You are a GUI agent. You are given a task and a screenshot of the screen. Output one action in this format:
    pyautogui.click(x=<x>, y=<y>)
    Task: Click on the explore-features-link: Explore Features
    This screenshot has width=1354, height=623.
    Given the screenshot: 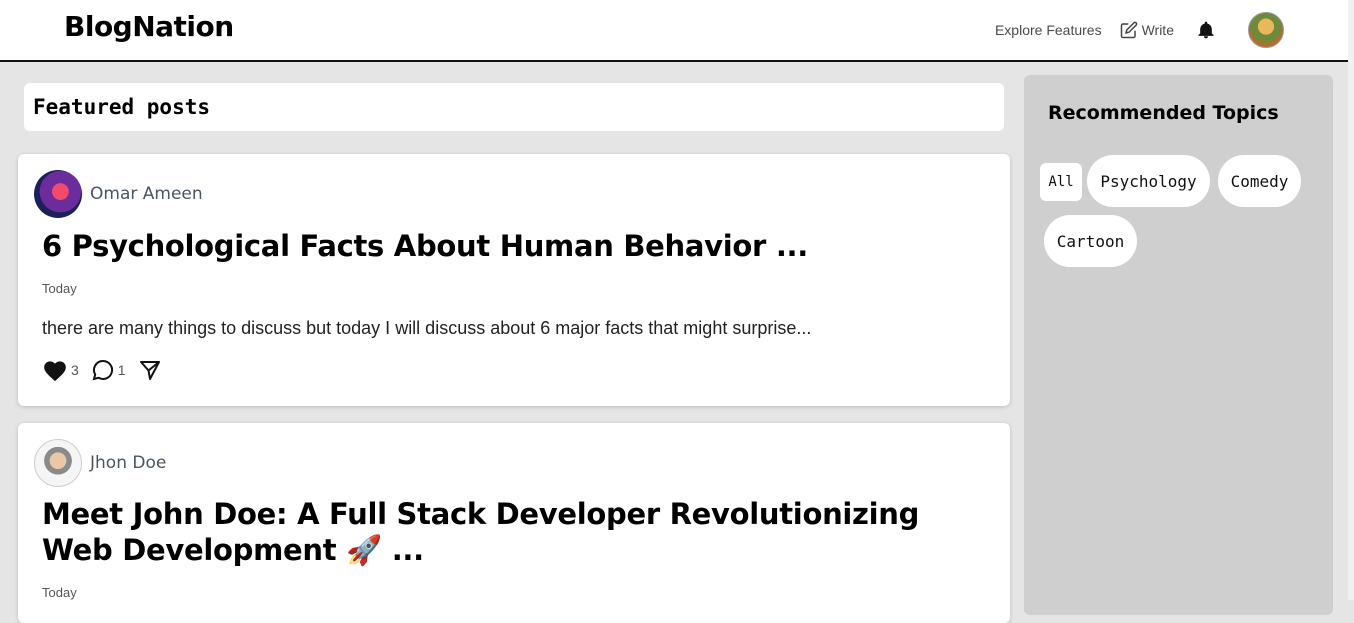 What is the action you would take?
    pyautogui.click(x=1048, y=30)
    